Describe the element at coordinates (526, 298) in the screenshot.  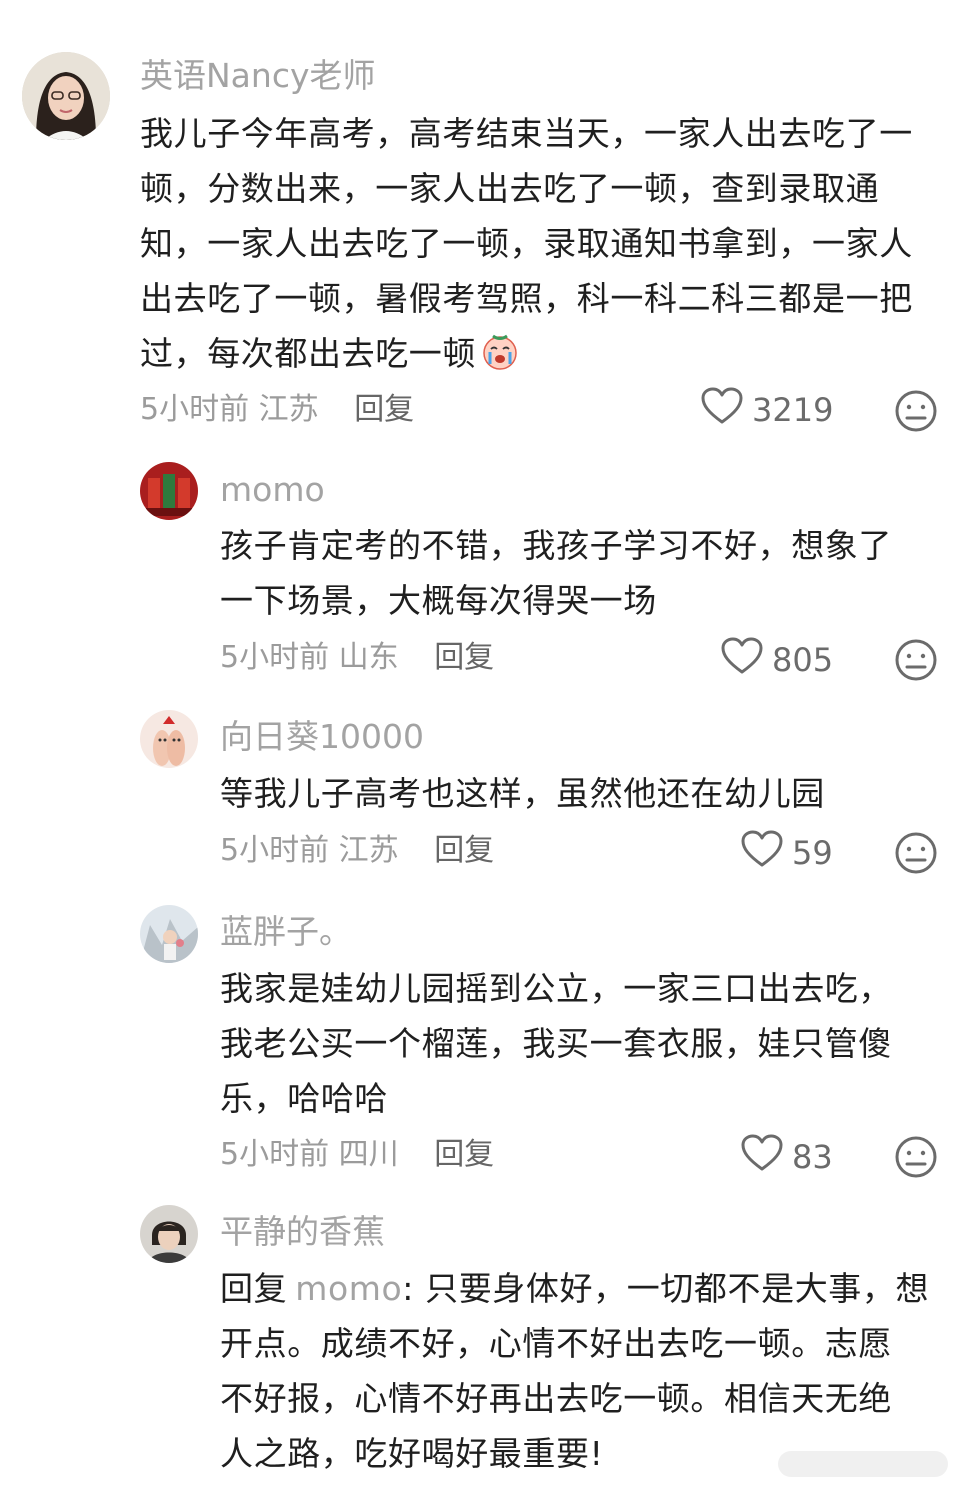
I see `text-line: 出去吃了一顿，暑假考驾照，科一科二科三都是一把` at that location.